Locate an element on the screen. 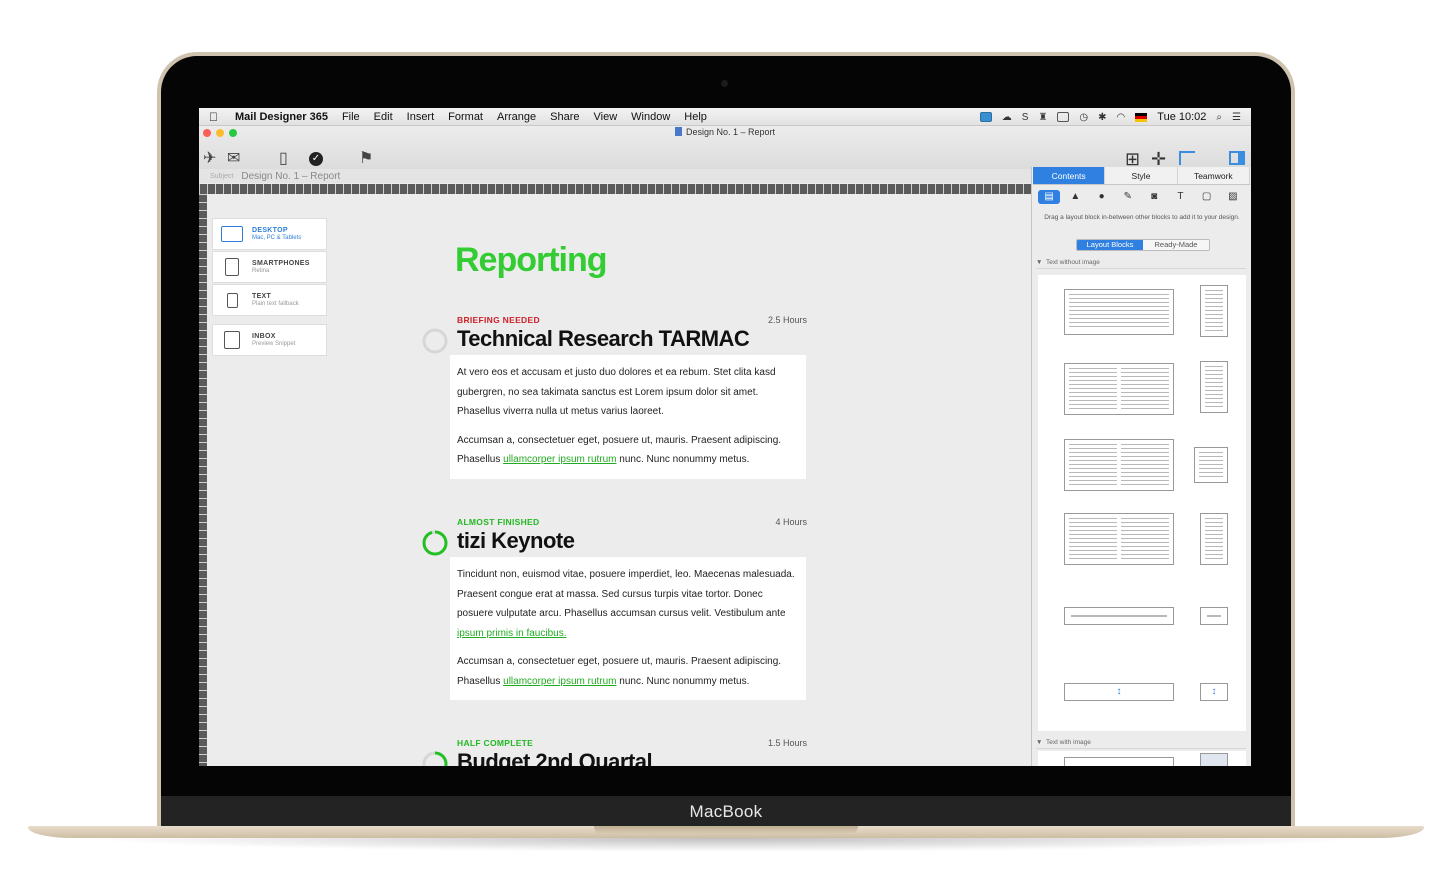 The height and width of the screenshot is (888, 1440). task-status: ALMOST FINISHED is located at coordinates (498, 522).